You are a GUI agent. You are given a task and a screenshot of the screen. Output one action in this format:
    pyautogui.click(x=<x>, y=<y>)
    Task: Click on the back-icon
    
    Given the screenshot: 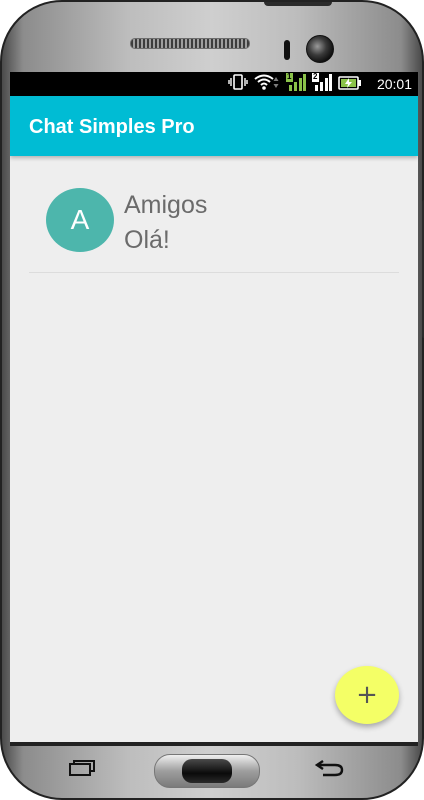 What is the action you would take?
    pyautogui.click(x=329, y=770)
    